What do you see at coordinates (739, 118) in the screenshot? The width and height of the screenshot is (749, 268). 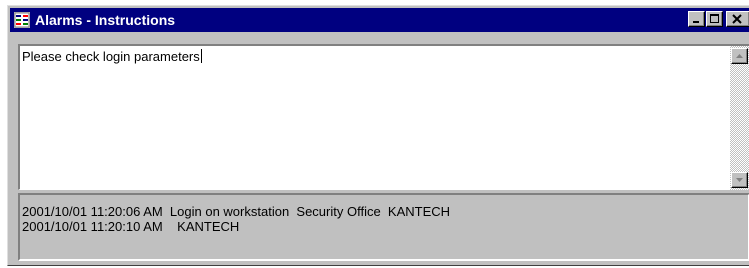 I see `vertical-scrollbar` at bounding box center [739, 118].